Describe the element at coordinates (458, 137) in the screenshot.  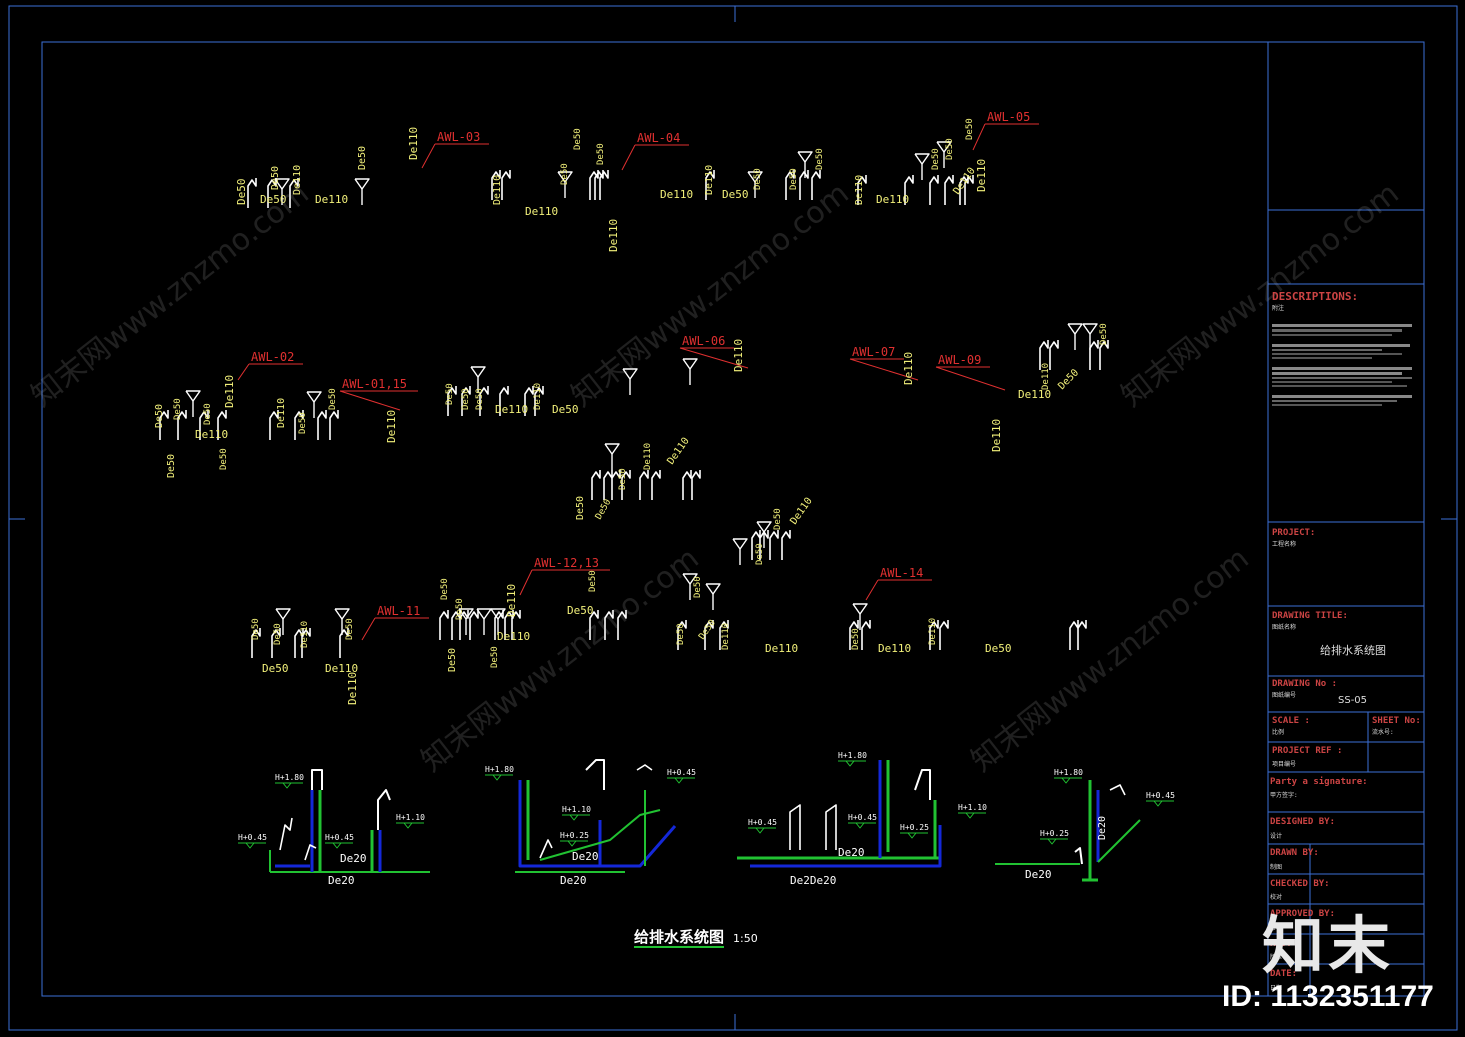
I see `riser-tag-label: AWL-03` at that location.